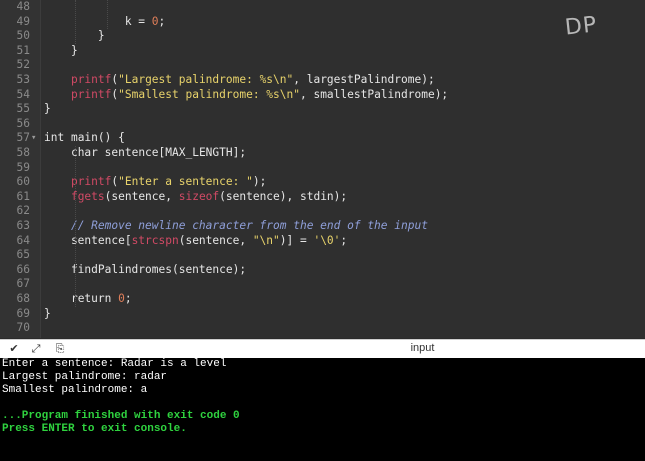  What do you see at coordinates (23, 138) in the screenshot?
I see `line-number: 57` at bounding box center [23, 138].